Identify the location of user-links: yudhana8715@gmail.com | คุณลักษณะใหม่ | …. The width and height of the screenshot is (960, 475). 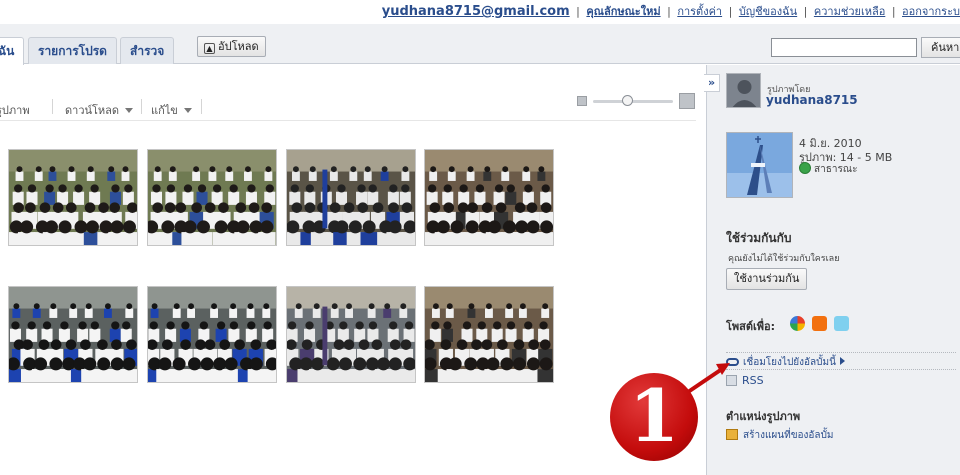
(671, 11).